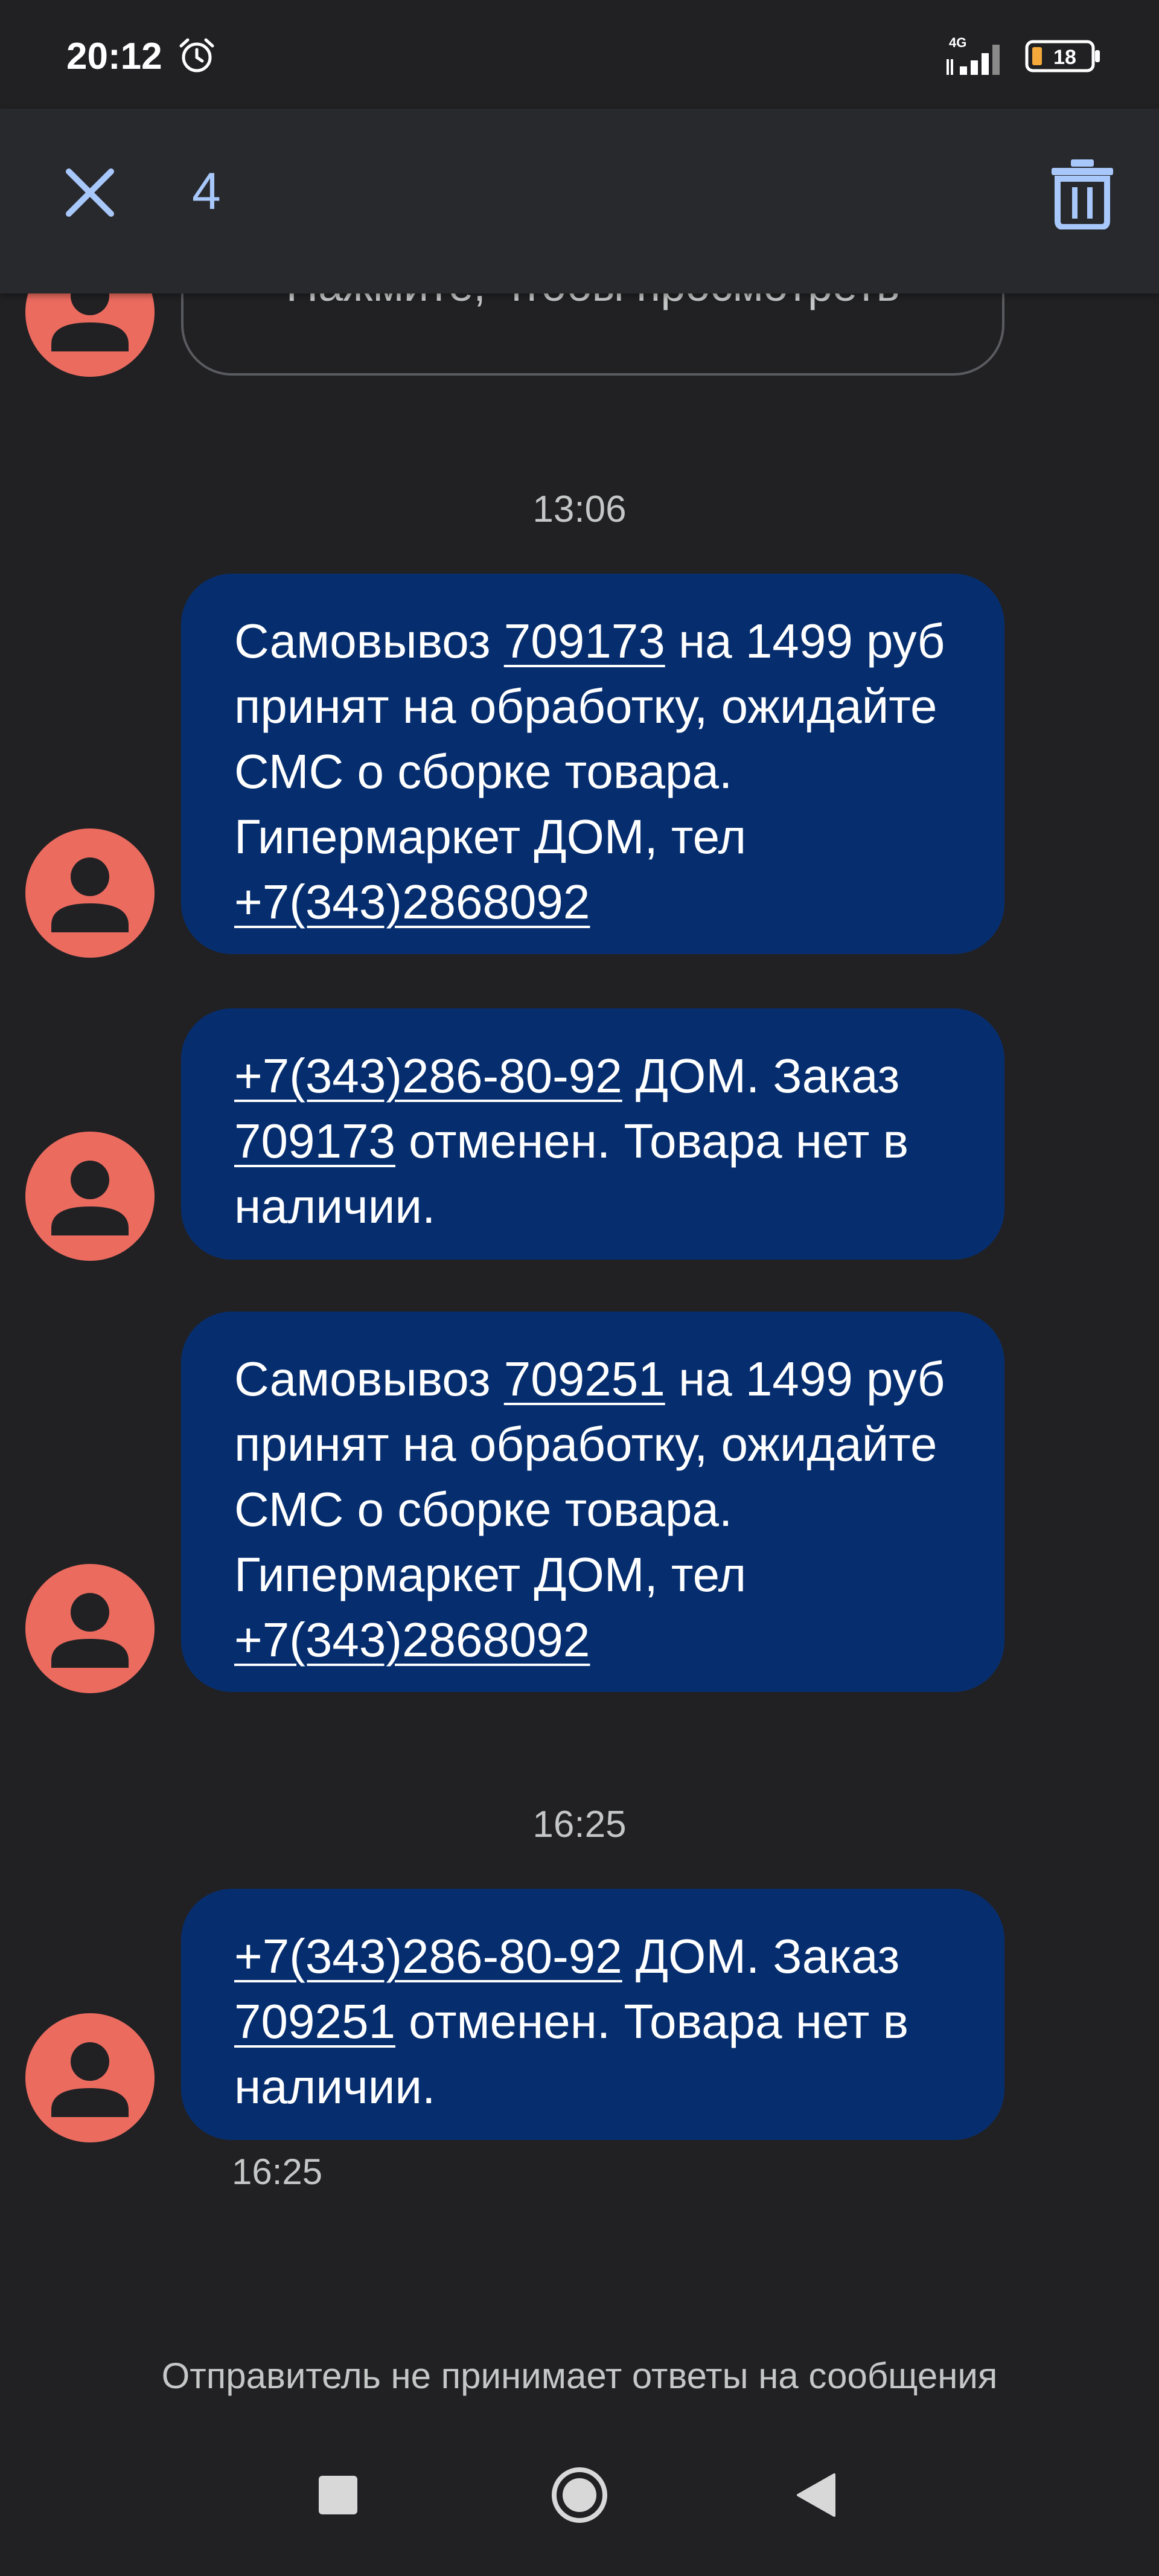 The height and width of the screenshot is (2576, 1159). Describe the element at coordinates (973, 60) in the screenshot. I see `signal-icon` at that location.